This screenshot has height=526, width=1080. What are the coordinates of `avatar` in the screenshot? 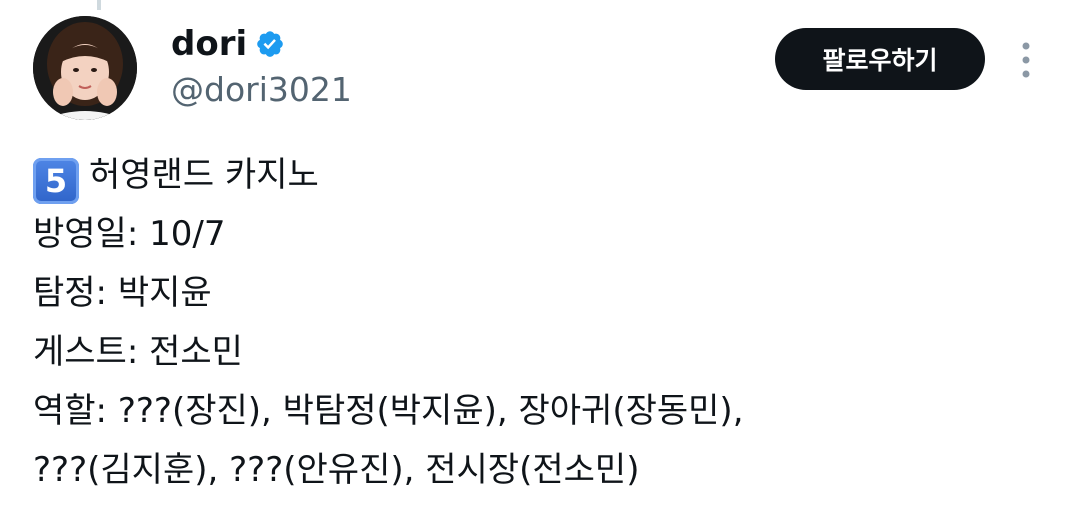 It's located at (85, 68).